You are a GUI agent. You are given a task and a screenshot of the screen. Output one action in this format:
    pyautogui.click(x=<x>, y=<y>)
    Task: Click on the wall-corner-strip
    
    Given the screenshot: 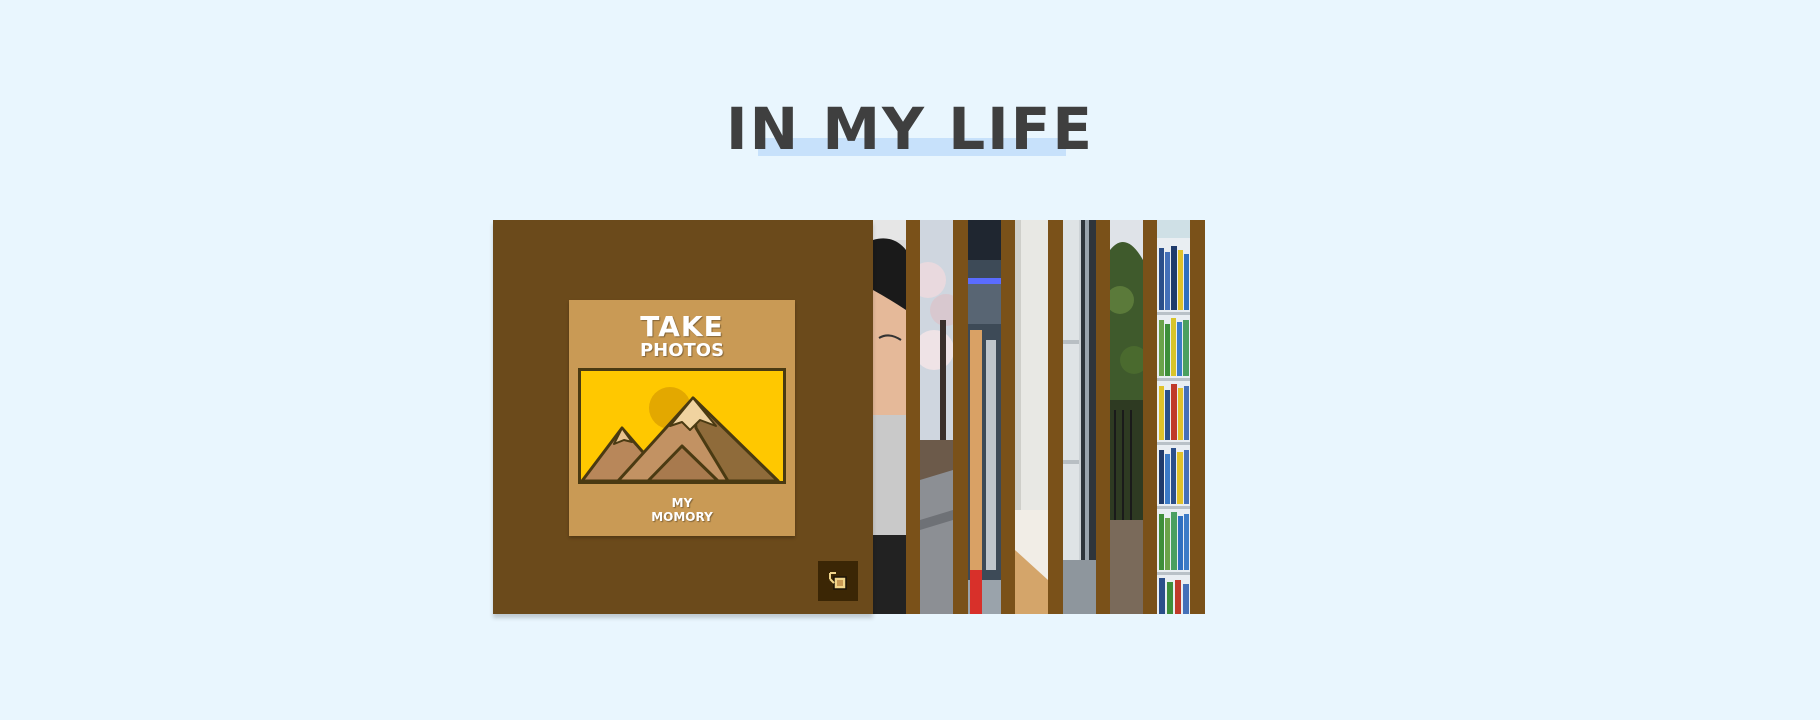 What is the action you would take?
    pyautogui.click(x=1031, y=417)
    